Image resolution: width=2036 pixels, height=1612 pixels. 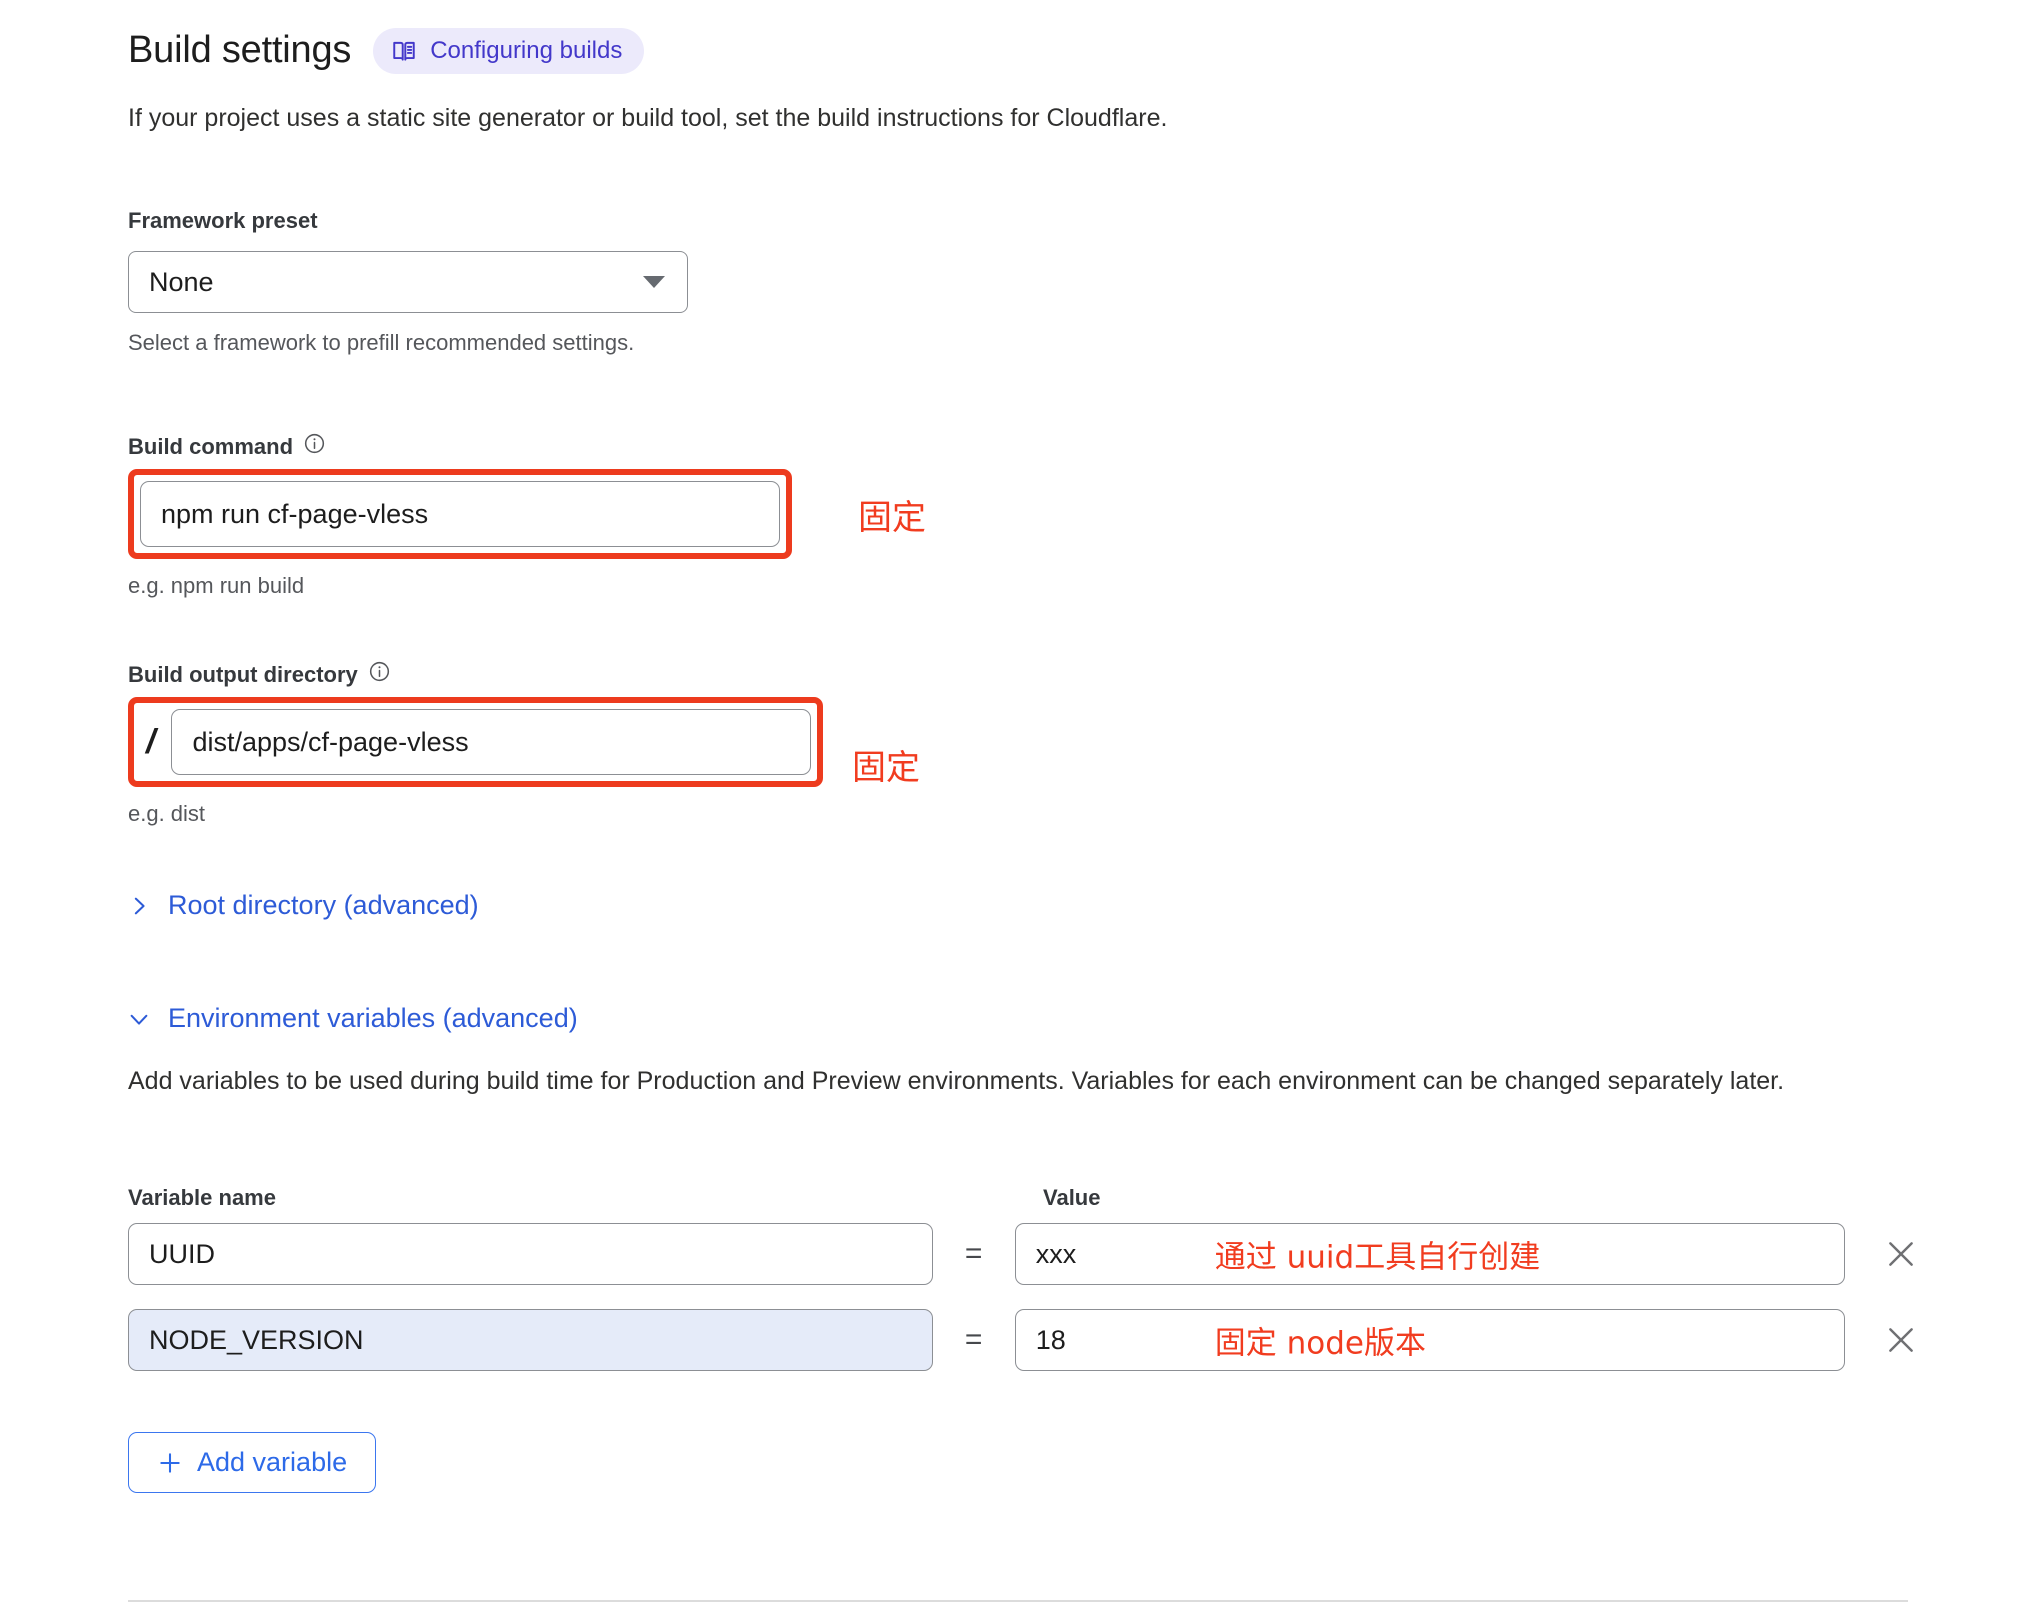 What do you see at coordinates (886, 768) in the screenshot?
I see `build-output-directory-annotation: 固定` at bounding box center [886, 768].